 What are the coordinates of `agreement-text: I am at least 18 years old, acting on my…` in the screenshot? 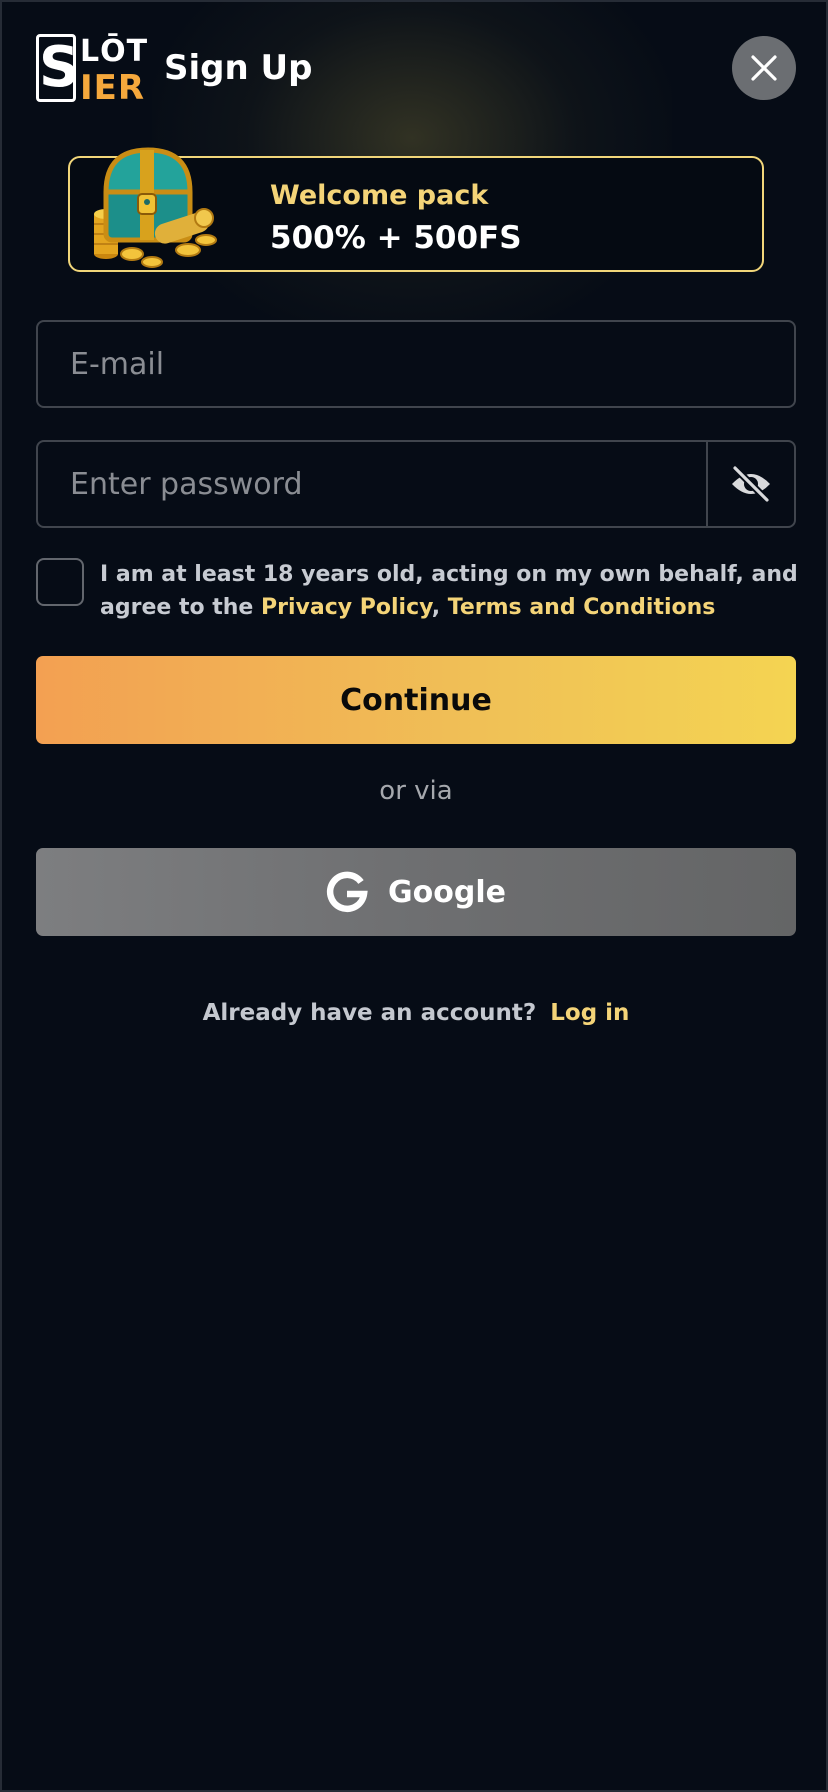 It's located at (450, 591).